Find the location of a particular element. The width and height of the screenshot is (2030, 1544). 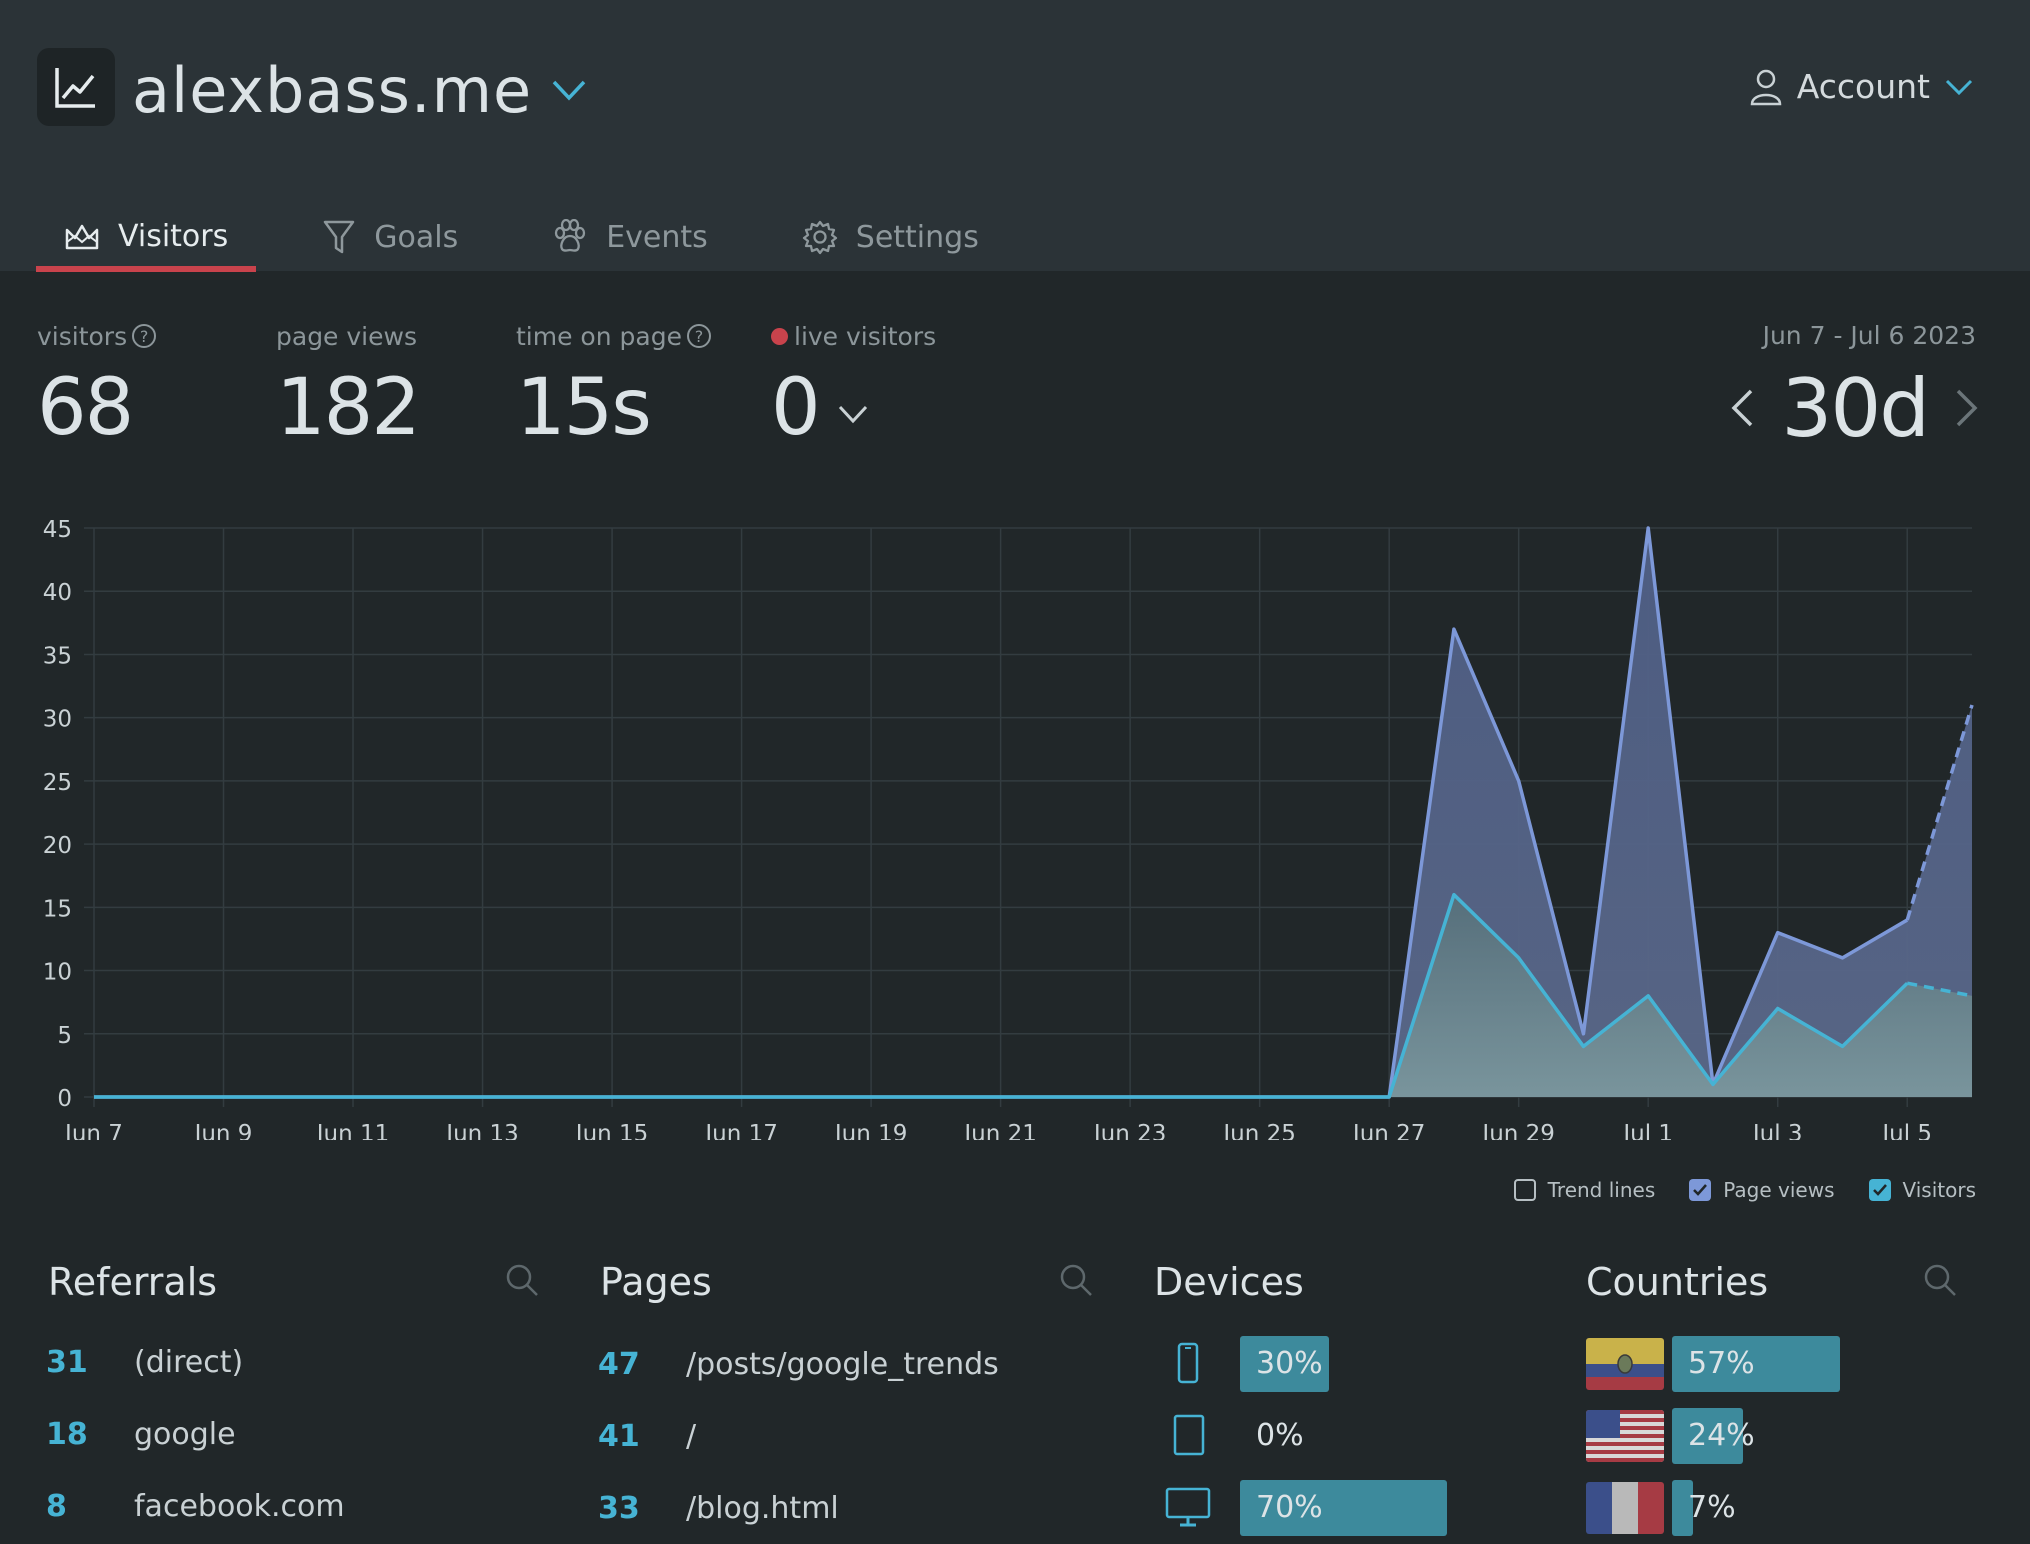

list-item: 41 / is located at coordinates (647, 1436).